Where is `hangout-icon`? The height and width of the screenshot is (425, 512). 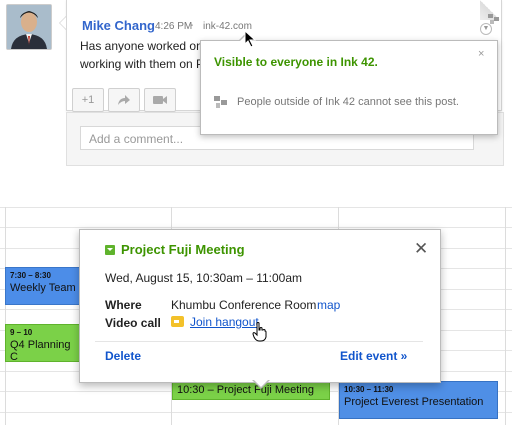 hangout-icon is located at coordinates (177, 321).